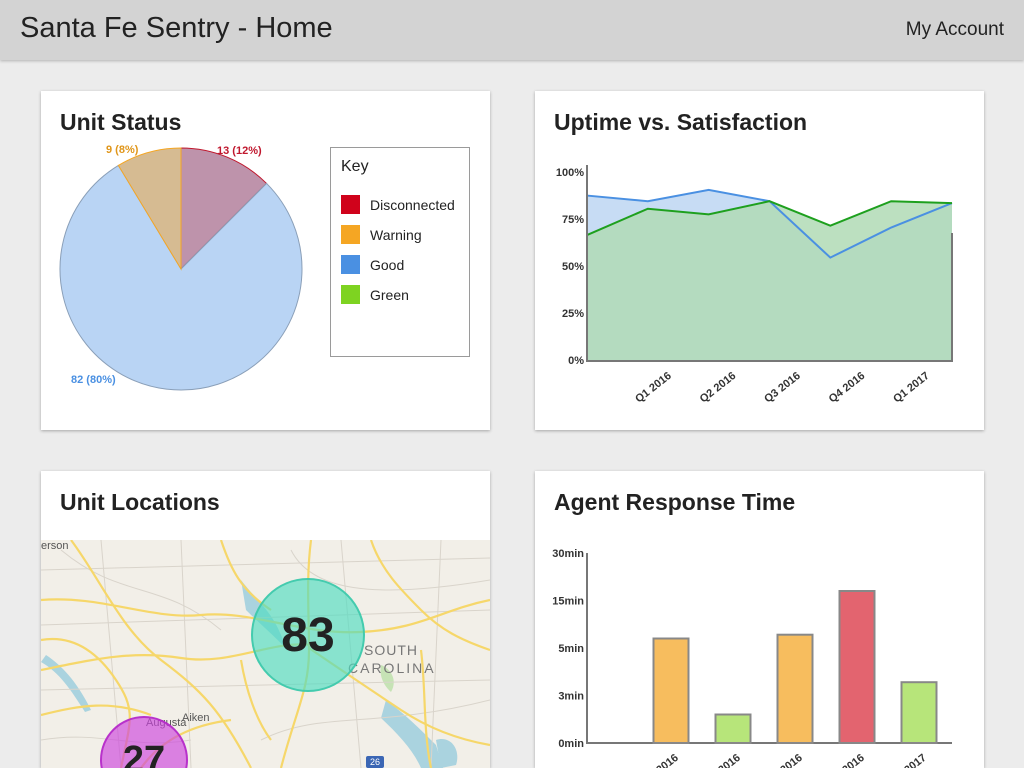 The height and width of the screenshot is (768, 1024). What do you see at coordinates (571, 697) in the screenshot?
I see `y-tick-label: 3min` at bounding box center [571, 697].